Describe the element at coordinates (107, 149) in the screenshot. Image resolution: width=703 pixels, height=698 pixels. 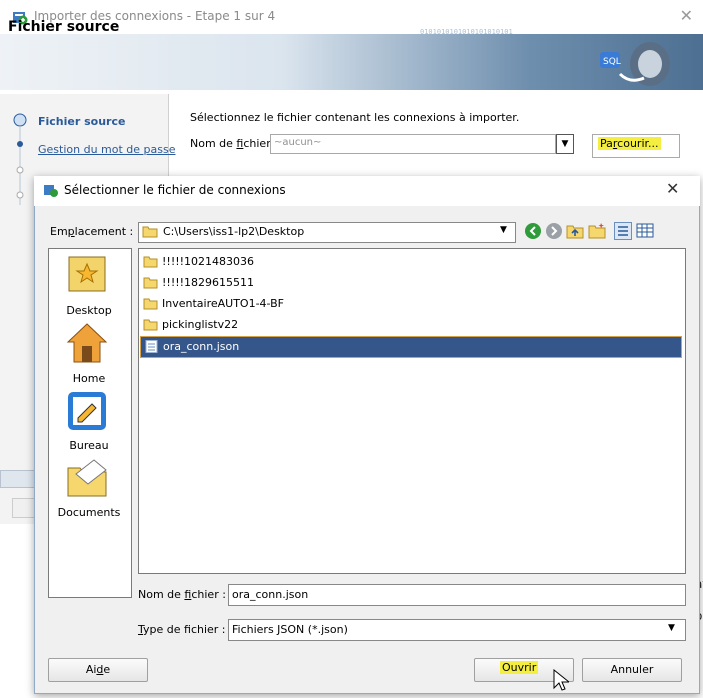
I see `step-password-management: Gestion du mot de passe` at that location.